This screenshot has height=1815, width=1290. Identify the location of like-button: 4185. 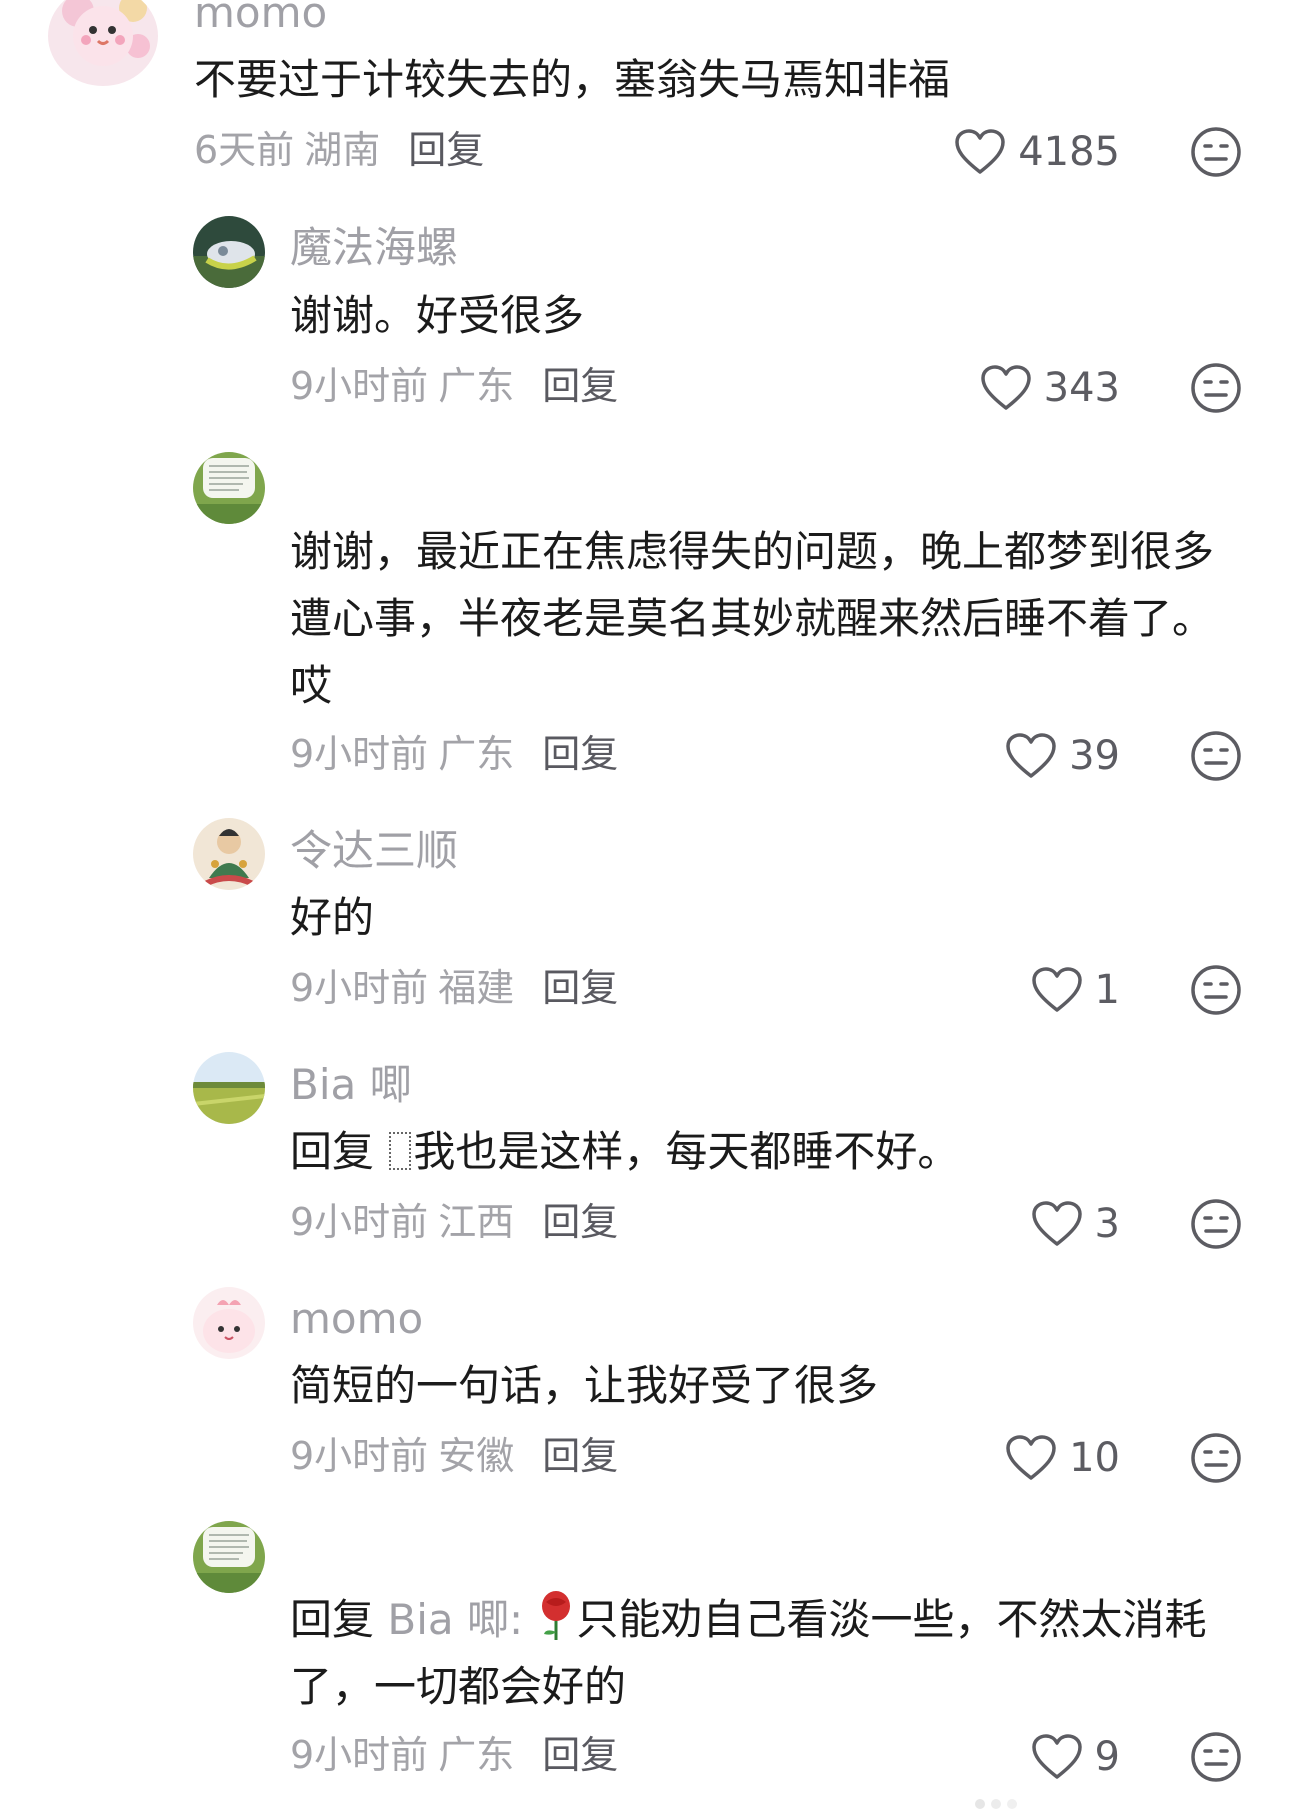
(1020, 152).